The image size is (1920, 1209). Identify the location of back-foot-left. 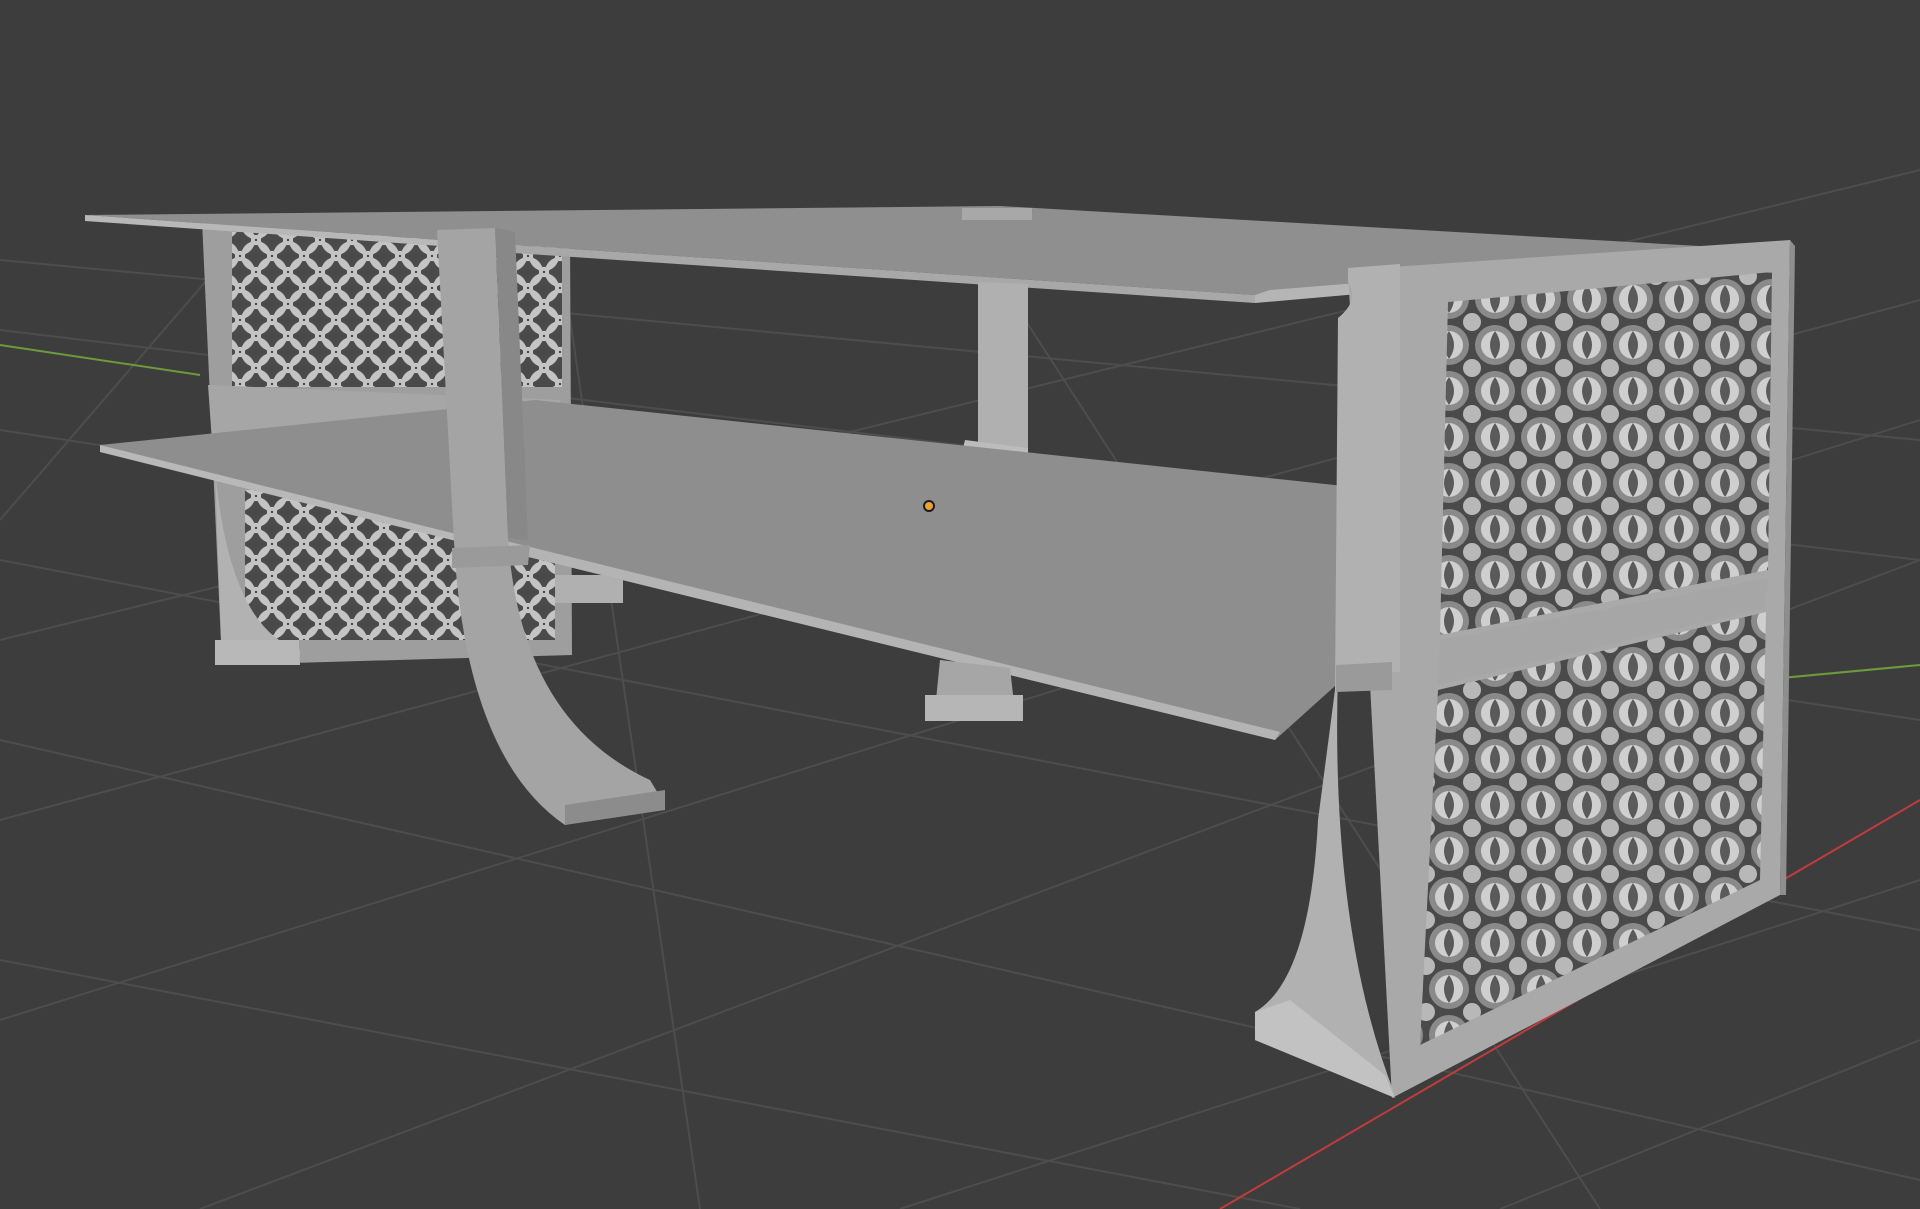
(589, 589).